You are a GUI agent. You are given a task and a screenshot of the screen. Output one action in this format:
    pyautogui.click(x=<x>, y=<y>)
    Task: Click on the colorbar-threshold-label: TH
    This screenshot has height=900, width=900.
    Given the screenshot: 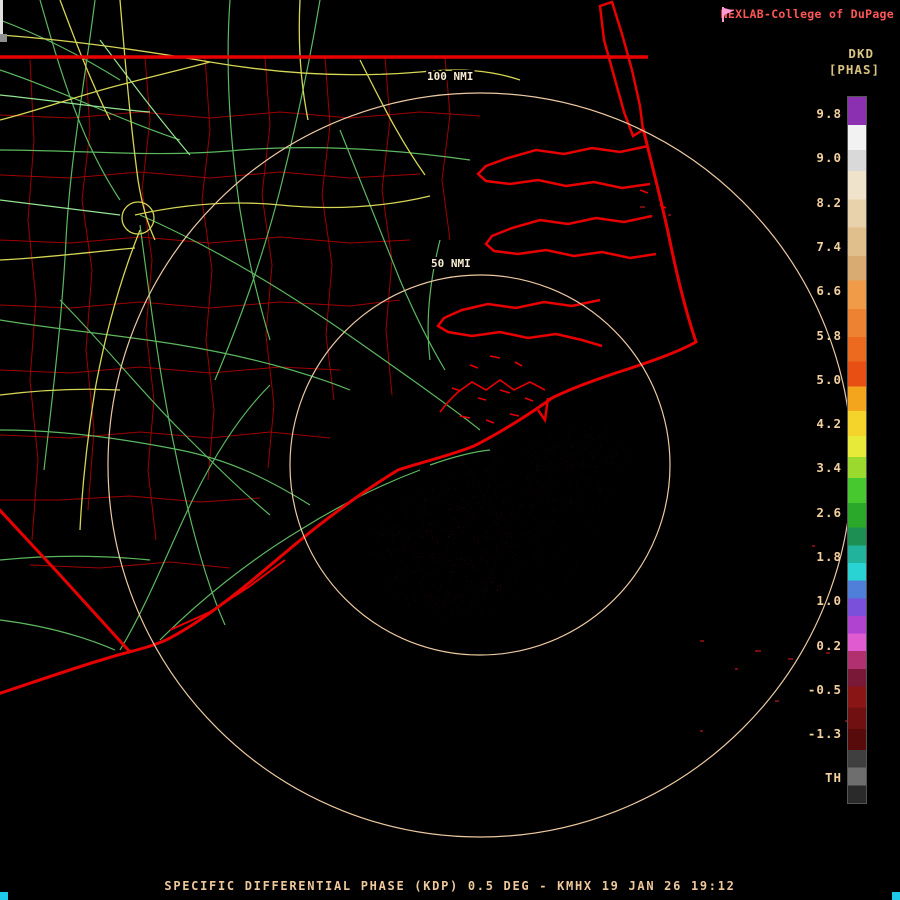 What is the action you would take?
    pyautogui.click(x=833, y=777)
    